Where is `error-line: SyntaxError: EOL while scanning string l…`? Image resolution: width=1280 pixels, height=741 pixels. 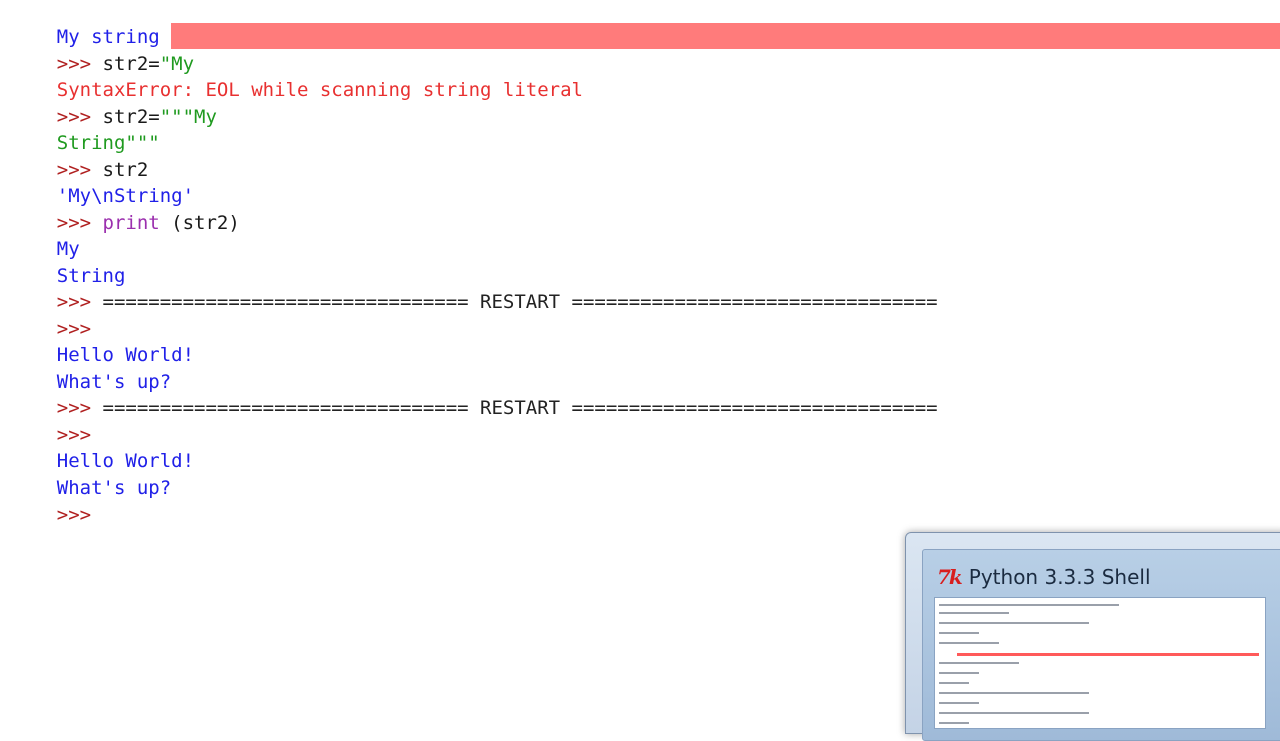
error-line: SyntaxError: EOL while scanning string l… is located at coordinates (297, 75).